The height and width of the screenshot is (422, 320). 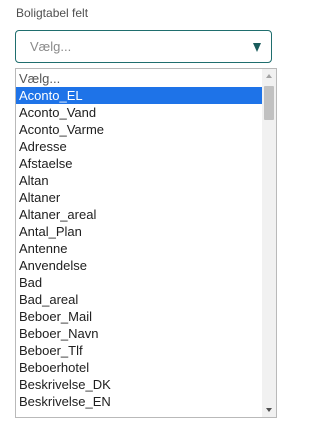 I want to click on dropdown-option: Beskrivelse_EN, so click(x=139, y=401).